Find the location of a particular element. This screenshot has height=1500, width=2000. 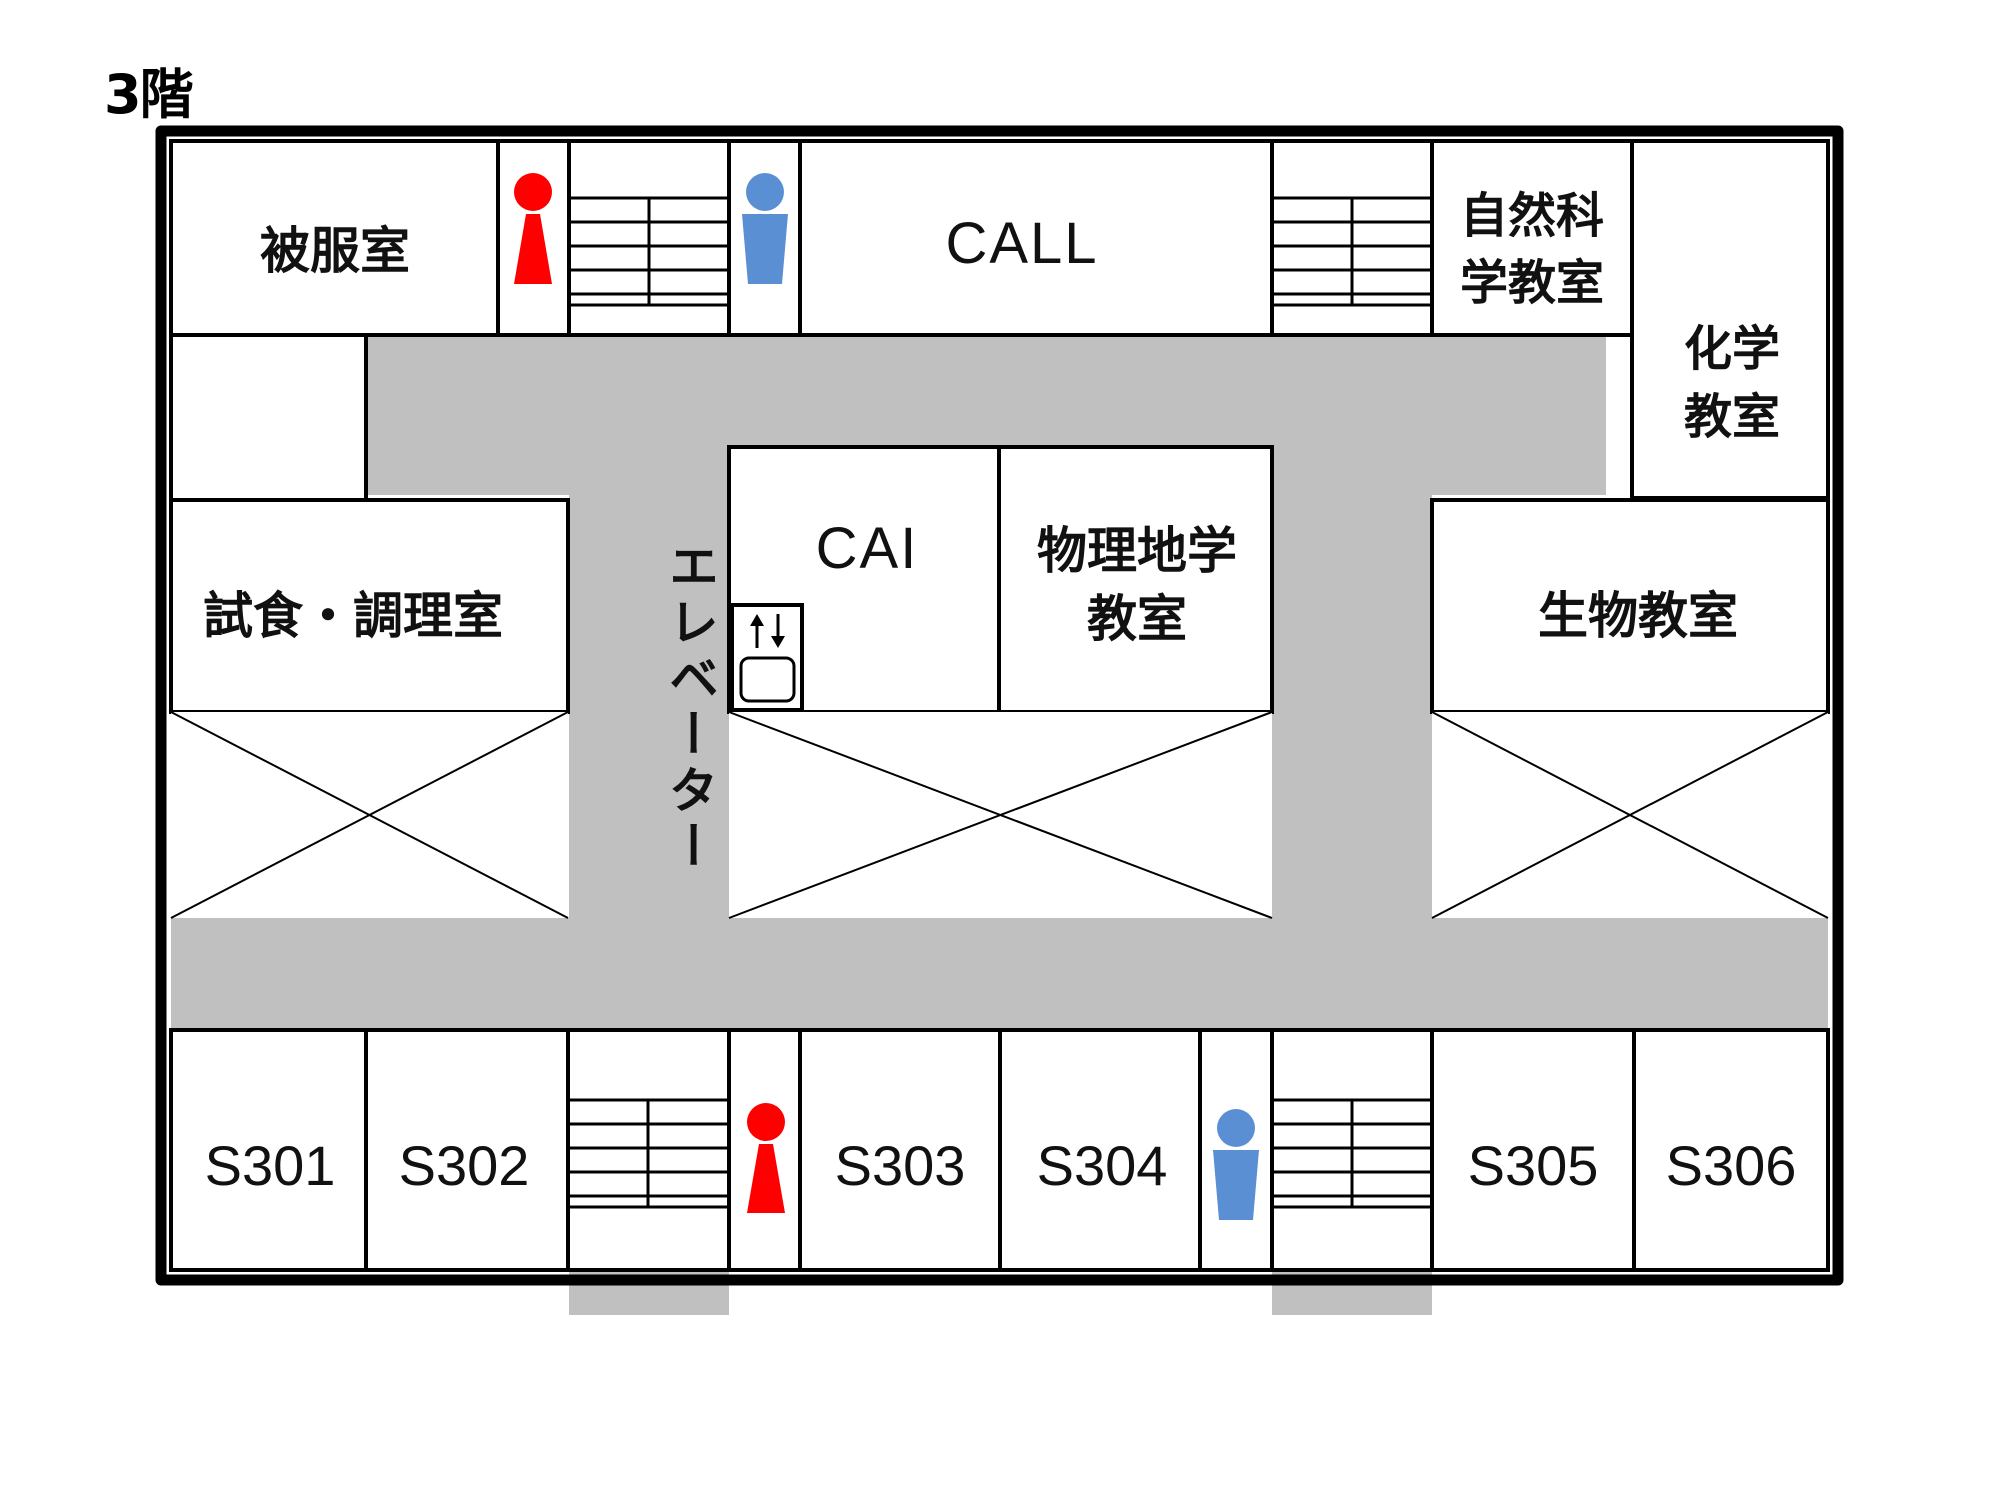

room-butsuri-label-line1: 物理地学 is located at coordinates (1137, 551).